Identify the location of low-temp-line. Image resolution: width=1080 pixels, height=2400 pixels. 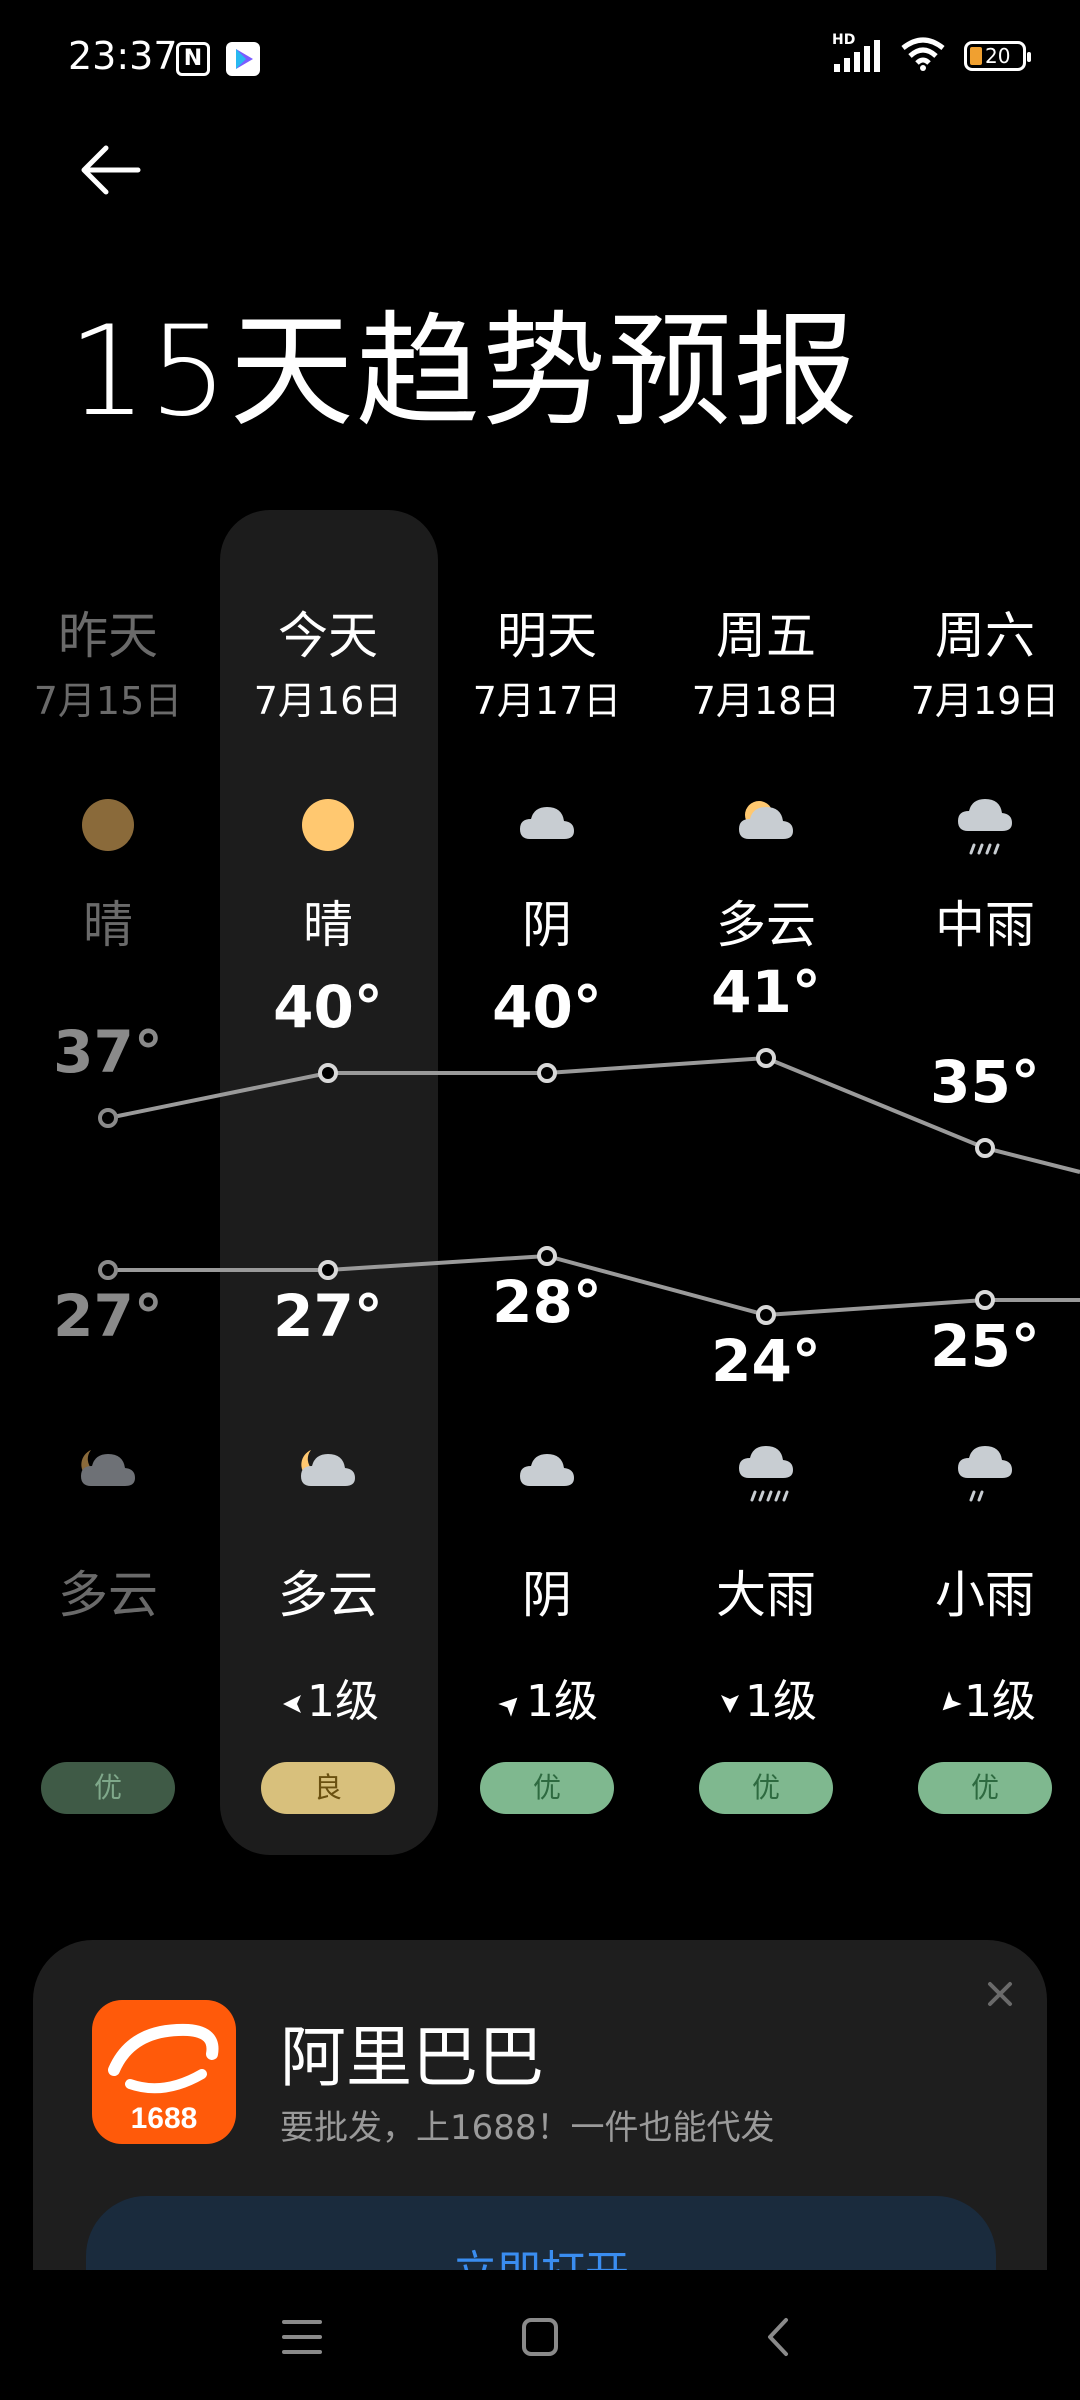
(594, 1285).